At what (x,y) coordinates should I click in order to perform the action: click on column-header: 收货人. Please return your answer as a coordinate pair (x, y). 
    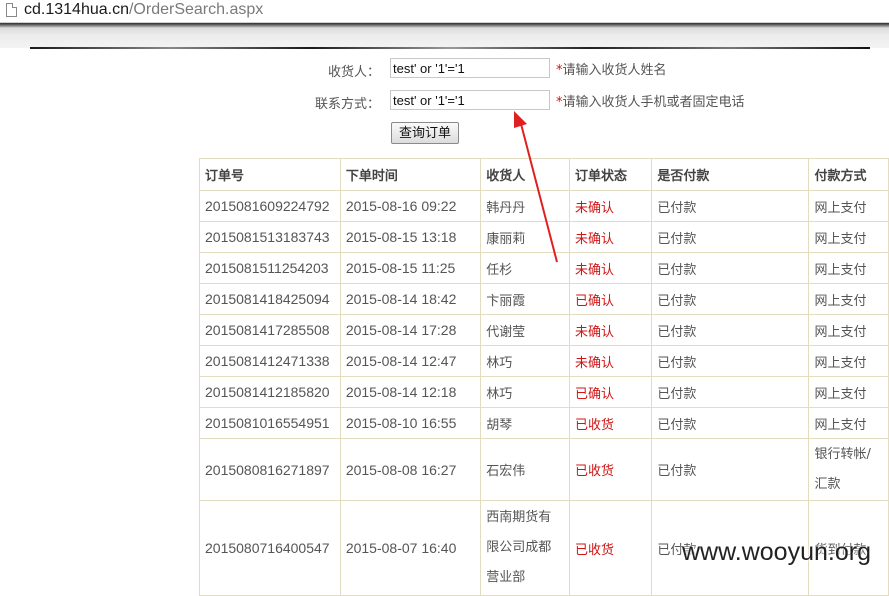
    Looking at the image, I should click on (525, 174).